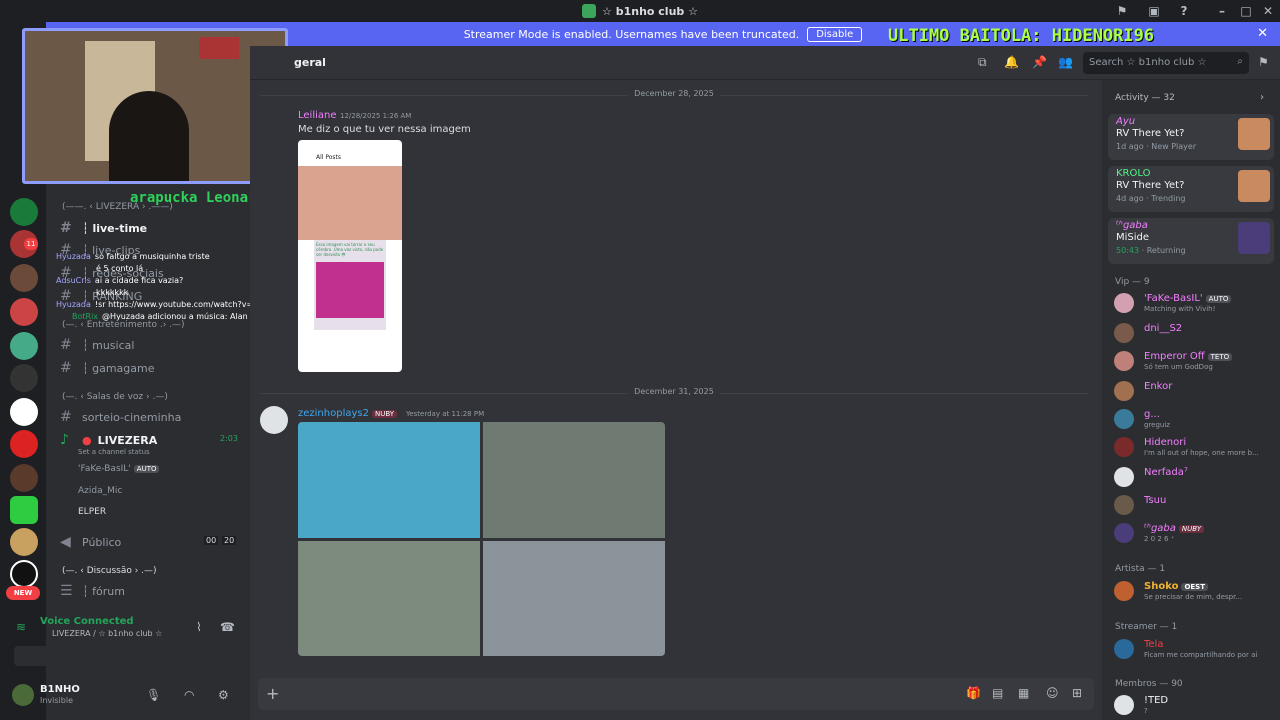  What do you see at coordinates (1193, 303) in the screenshot?
I see `member-item: 'FaKe-BasIL' AUTO Matching with Vivih!` at bounding box center [1193, 303].